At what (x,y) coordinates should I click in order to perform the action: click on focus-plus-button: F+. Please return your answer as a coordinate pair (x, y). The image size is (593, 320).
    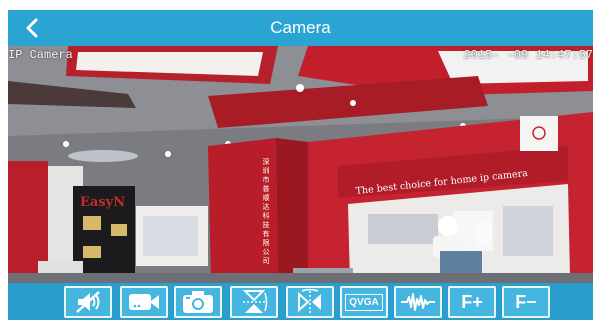
    Looking at the image, I should click on (472, 302).